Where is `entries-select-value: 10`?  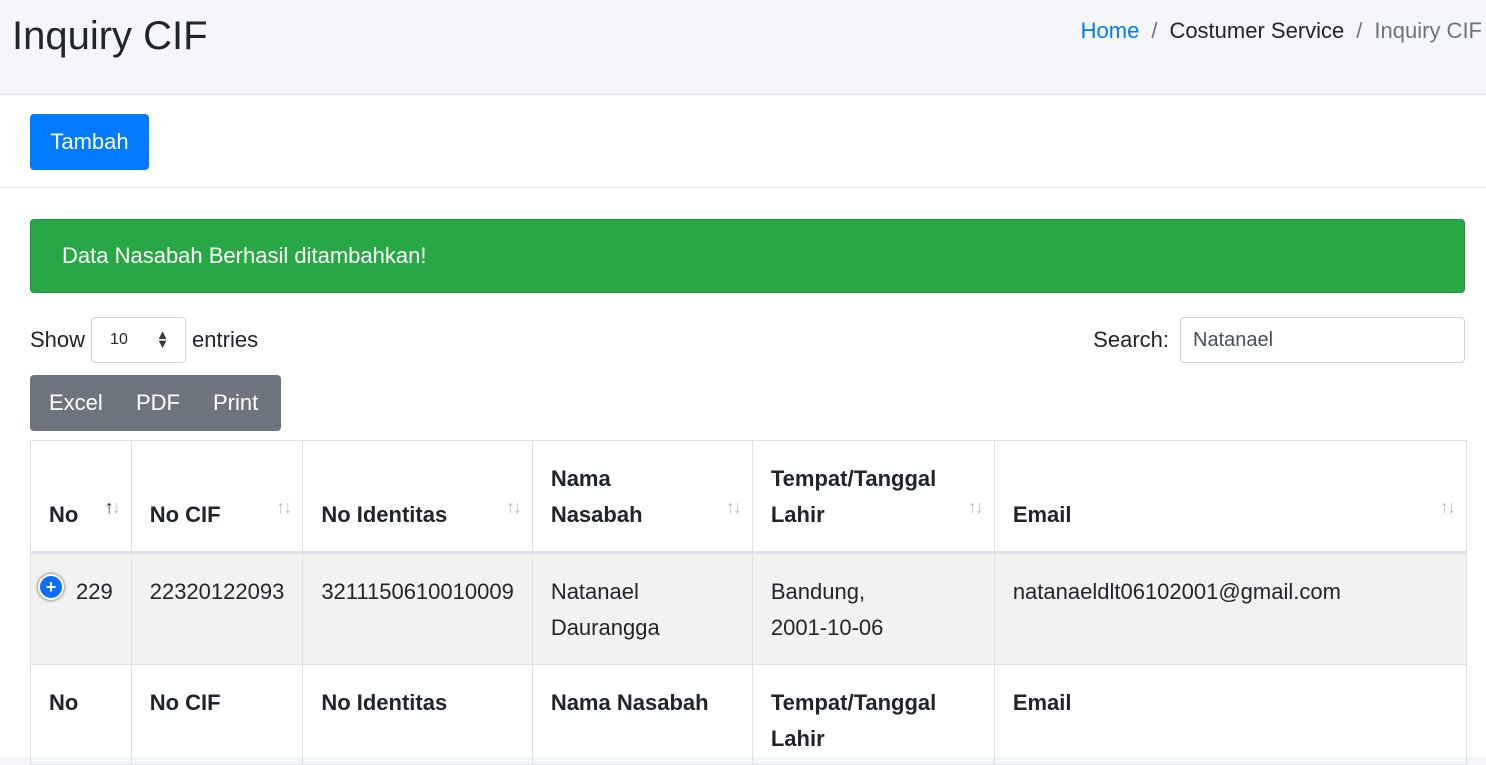 entries-select-value: 10 is located at coordinates (119, 339).